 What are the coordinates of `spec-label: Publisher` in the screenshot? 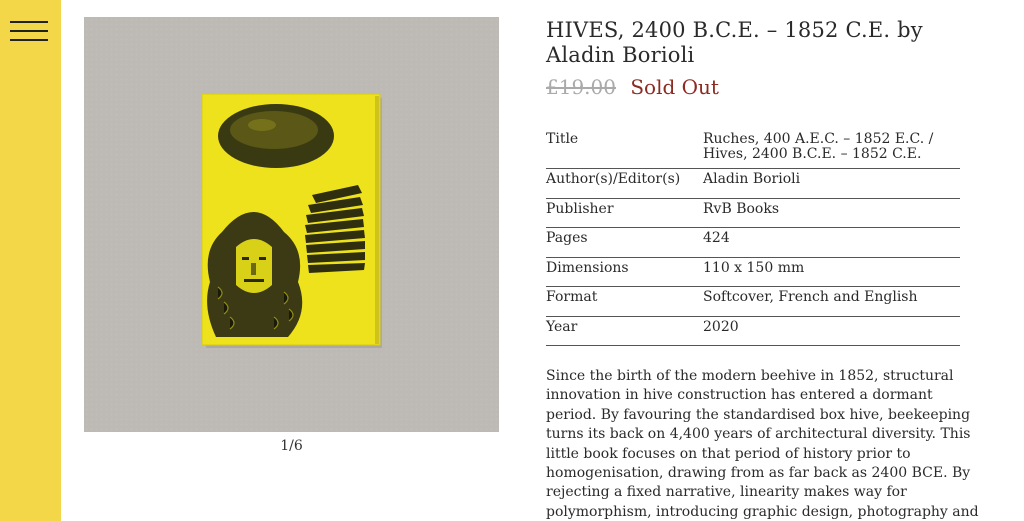 It's located at (624, 213).